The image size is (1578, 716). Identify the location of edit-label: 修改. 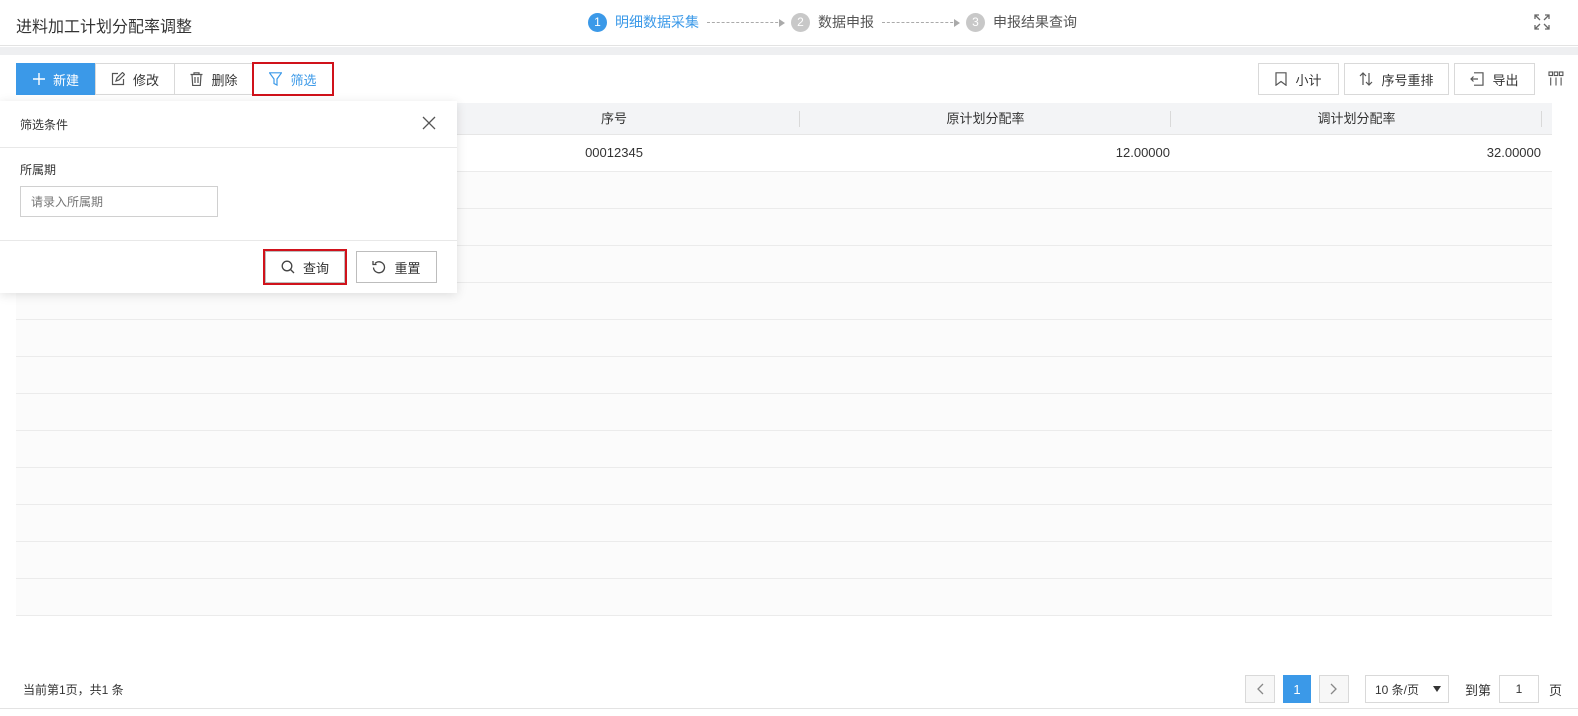
(145, 80).